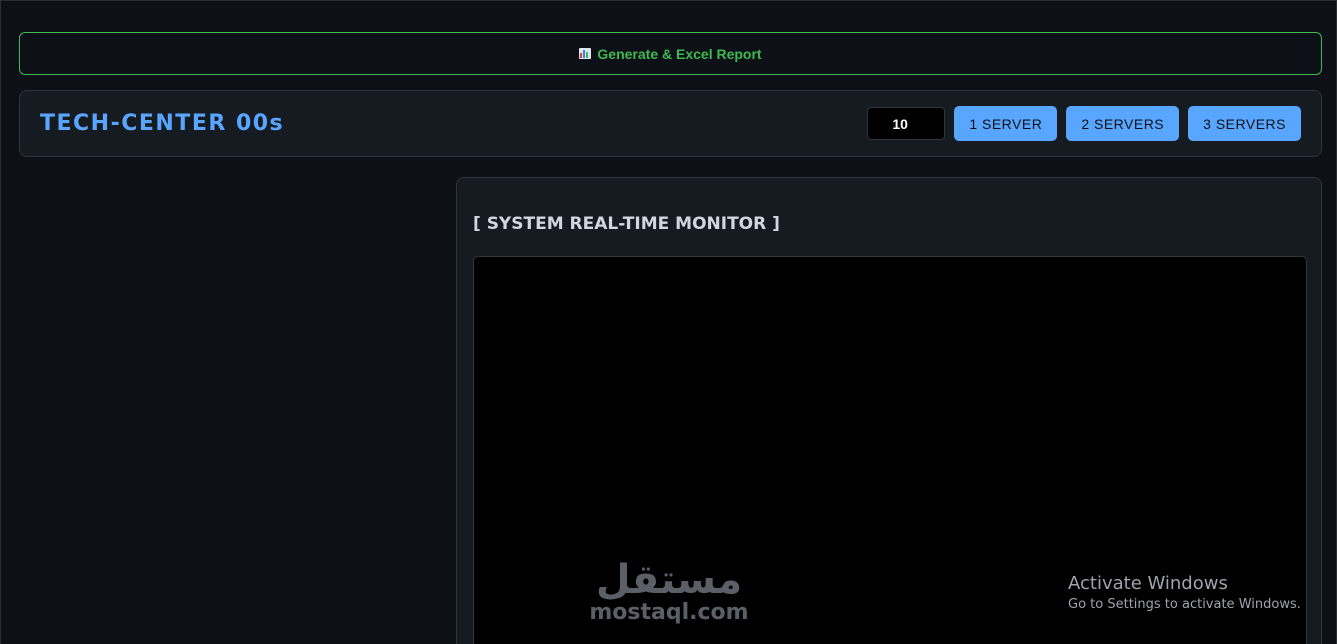 This screenshot has height=644, width=1337. Describe the element at coordinates (679, 53) in the screenshot. I see `report-button-label: Generate & Excel Report` at that location.